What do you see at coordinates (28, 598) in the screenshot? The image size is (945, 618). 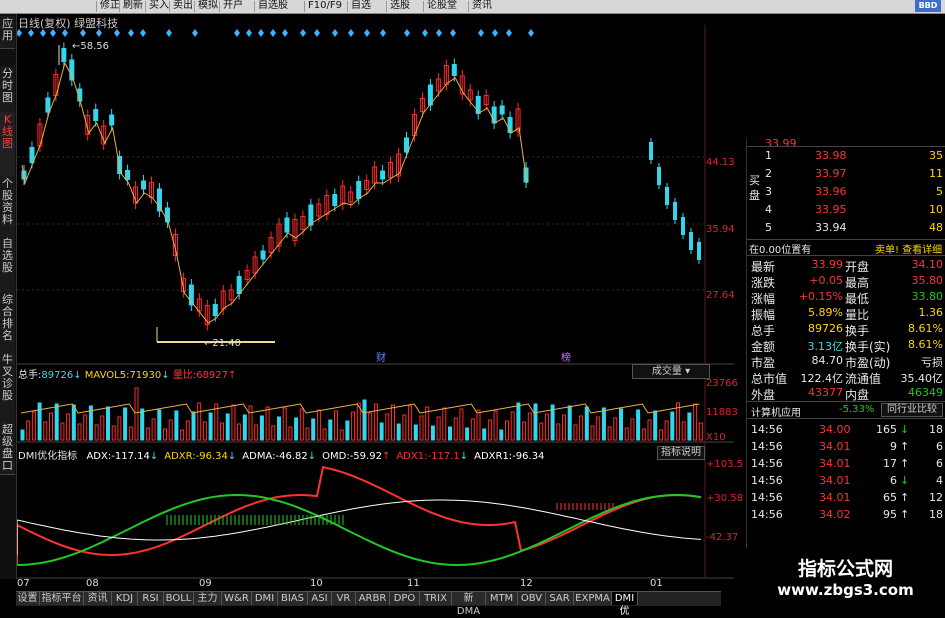 I see `indicator-tab-0: 设置` at bounding box center [28, 598].